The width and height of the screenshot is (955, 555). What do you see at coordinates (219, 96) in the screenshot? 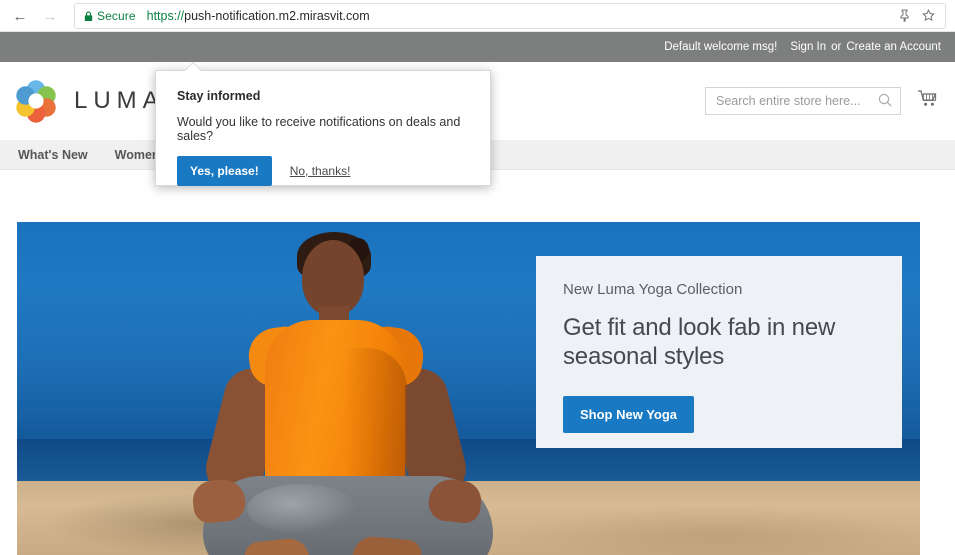
I see `popup-title: Stay informed` at bounding box center [219, 96].